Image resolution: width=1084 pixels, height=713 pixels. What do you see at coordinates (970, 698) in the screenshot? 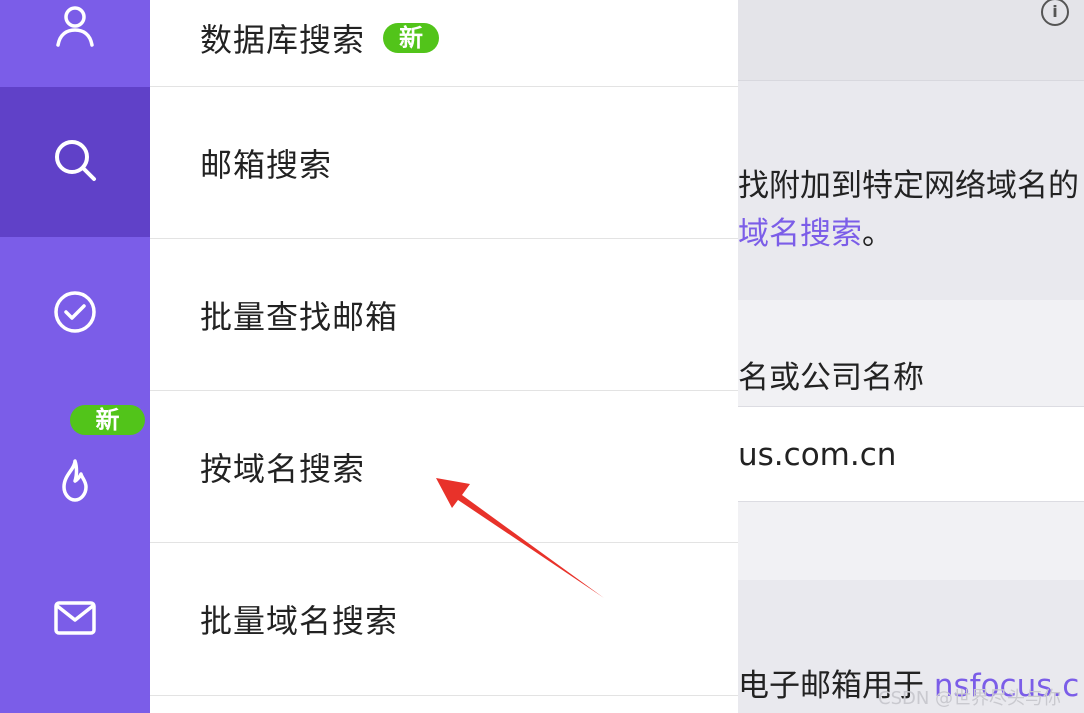
I see `watermark: CSDN @世界尽头与你` at bounding box center [970, 698].